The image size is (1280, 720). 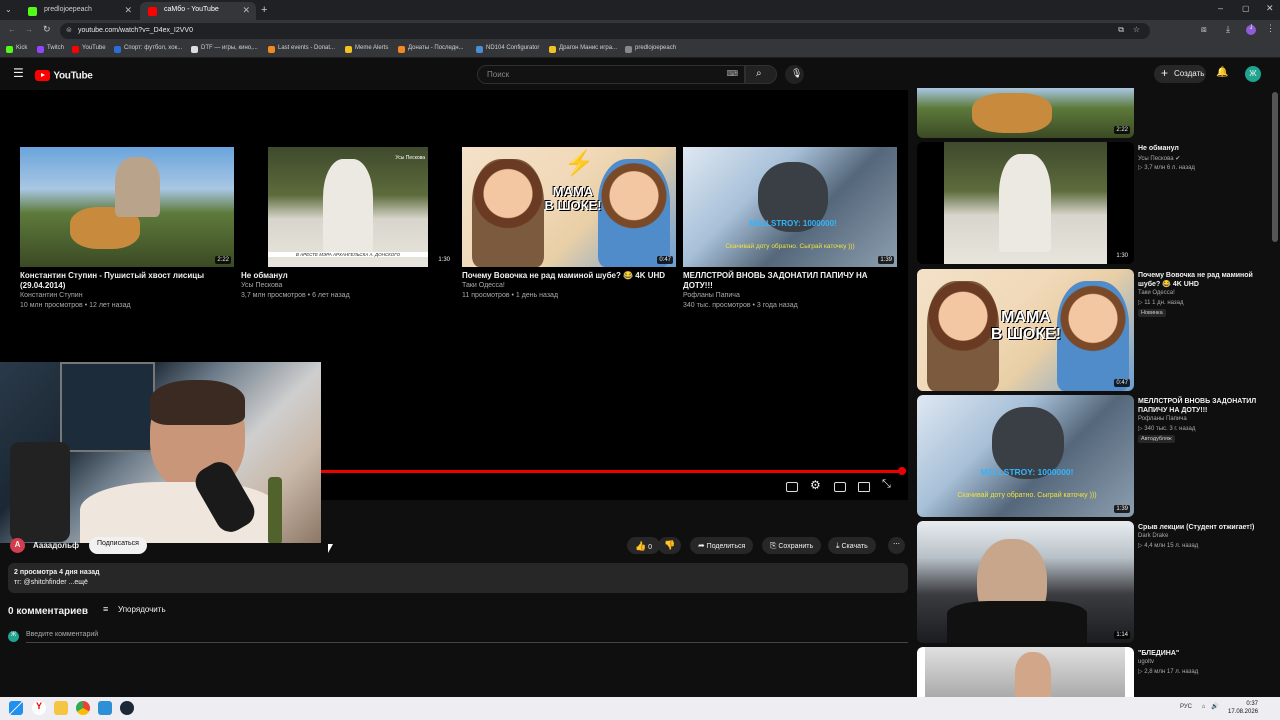 What do you see at coordinates (1017, 622) in the screenshot?
I see `jacket-shape` at bounding box center [1017, 622].